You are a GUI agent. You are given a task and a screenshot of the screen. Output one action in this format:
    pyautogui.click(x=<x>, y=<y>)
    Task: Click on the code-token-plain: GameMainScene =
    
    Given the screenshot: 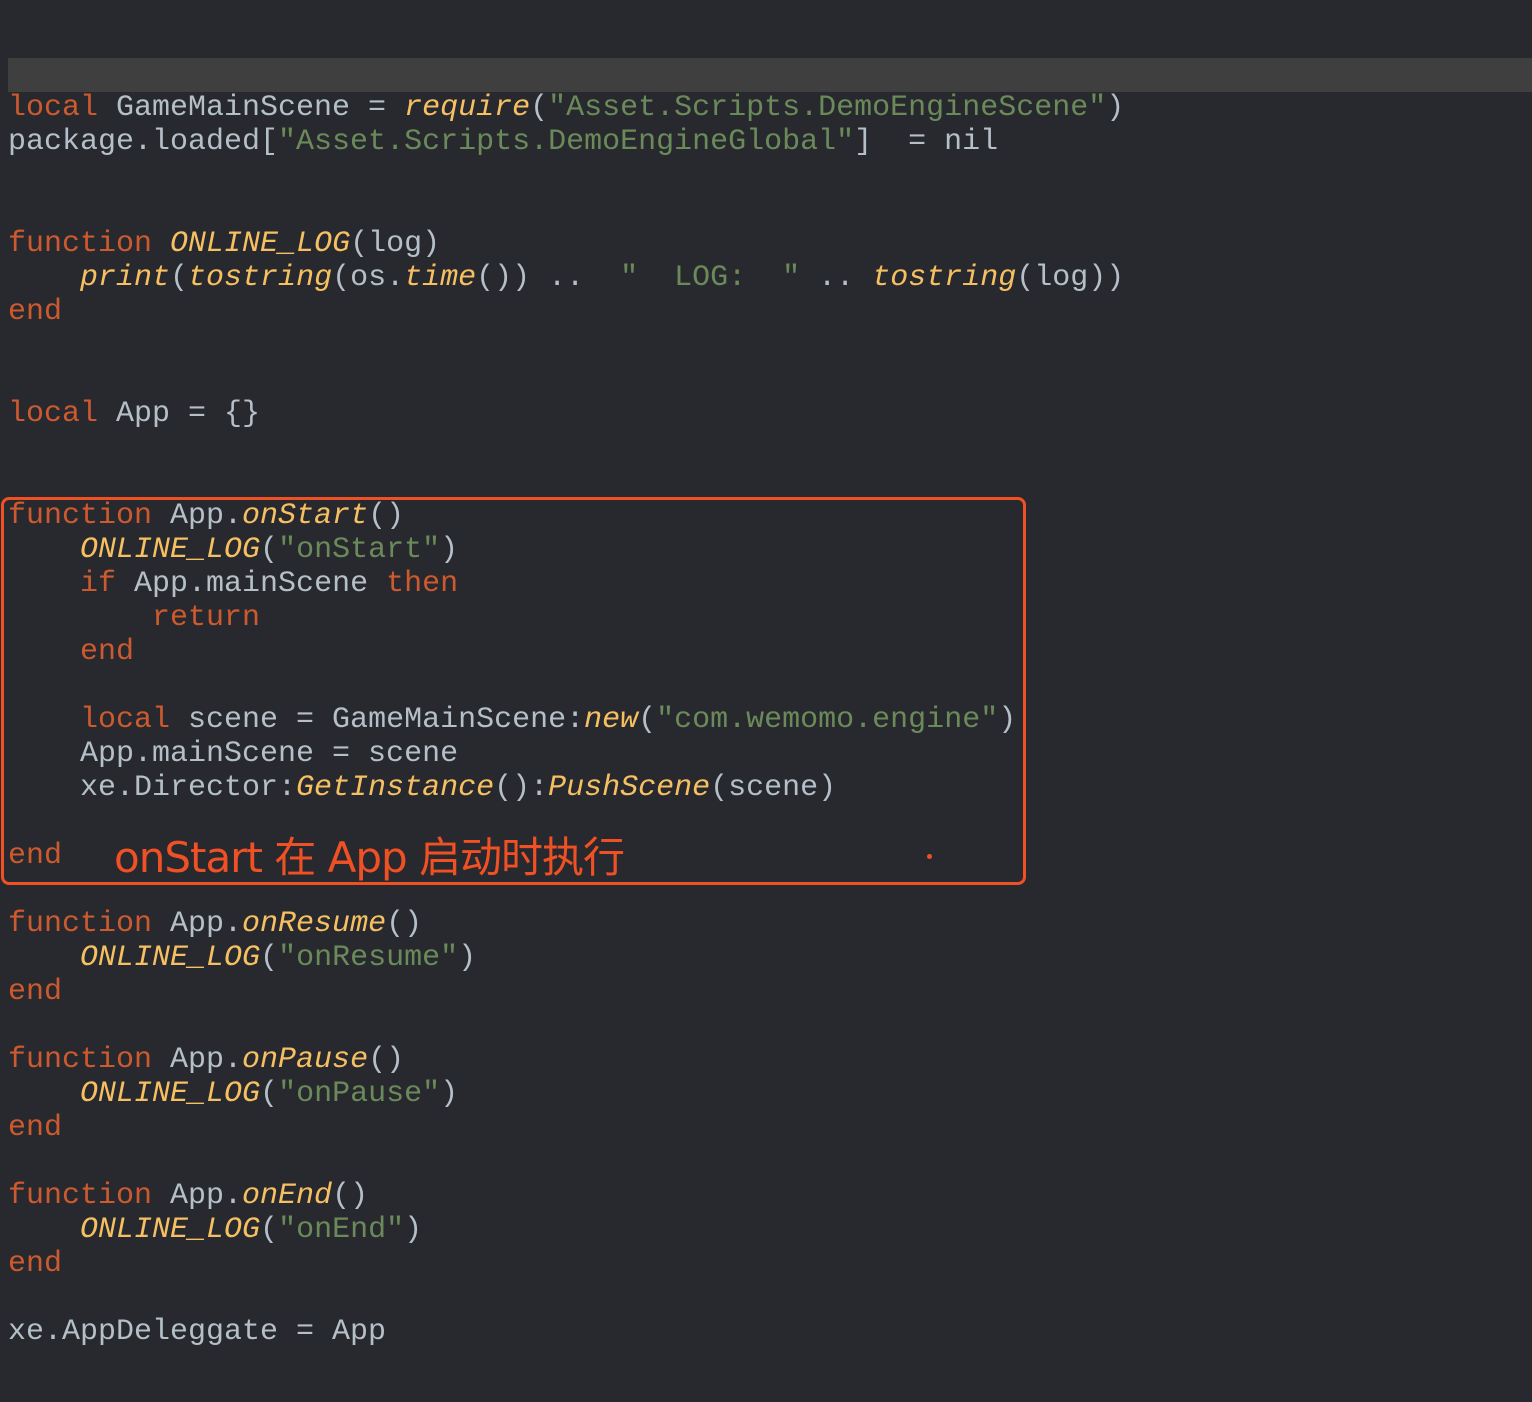 What is the action you would take?
    pyautogui.click(x=251, y=108)
    